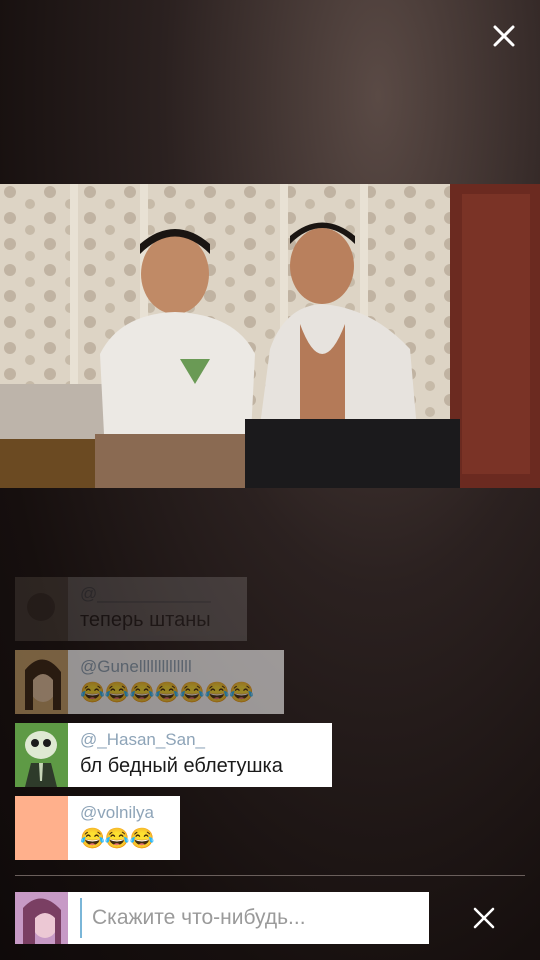 The image size is (540, 960). Describe the element at coordinates (181, 766) in the screenshot. I see `comment-message: бл бедный еблетушка` at that location.